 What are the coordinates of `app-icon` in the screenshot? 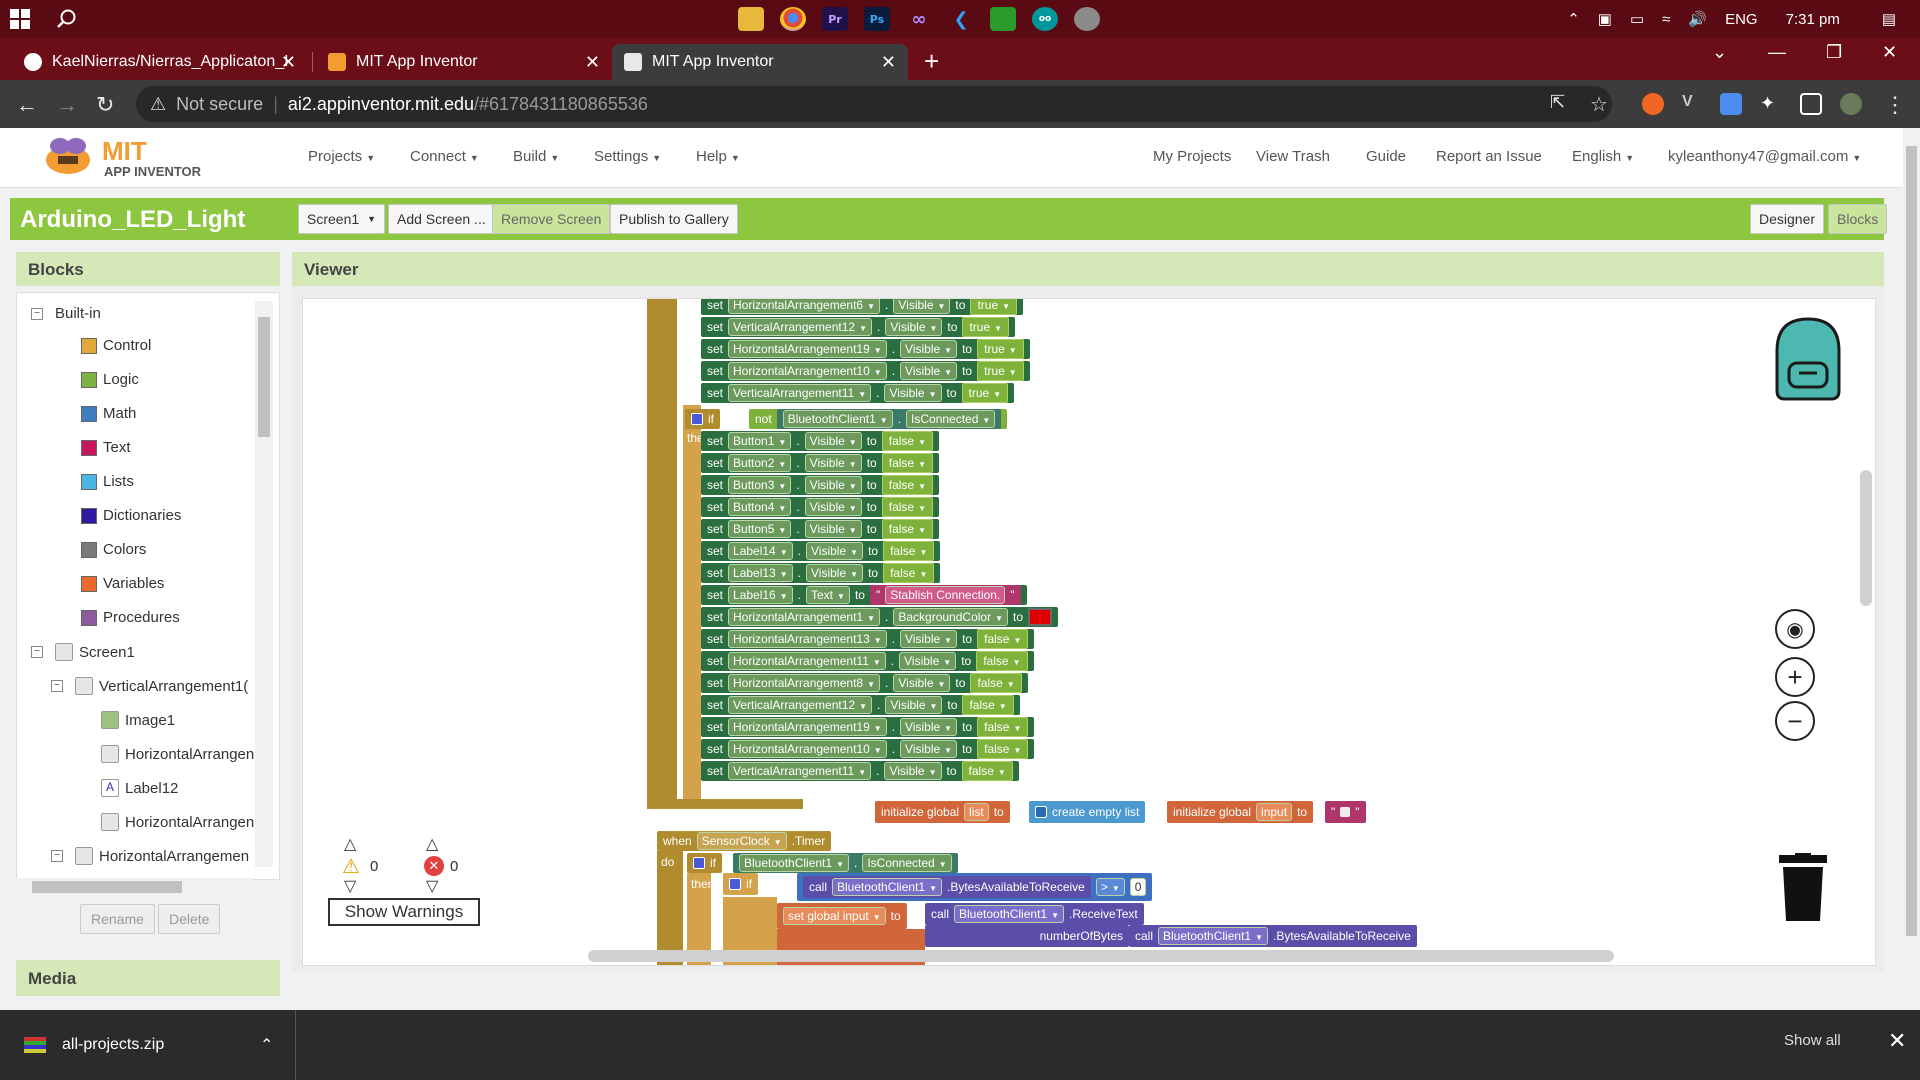 It's located at (1087, 19).